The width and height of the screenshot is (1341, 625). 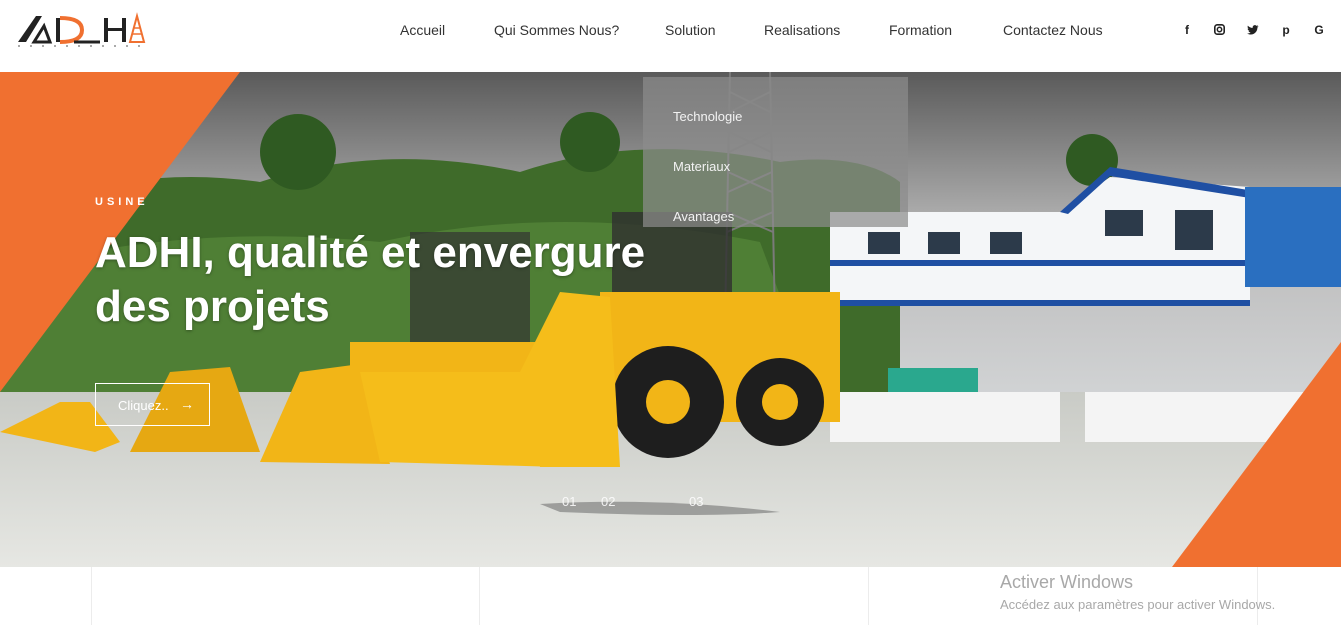 What do you see at coordinates (1219, 30) in the screenshot?
I see `instagram-icon` at bounding box center [1219, 30].